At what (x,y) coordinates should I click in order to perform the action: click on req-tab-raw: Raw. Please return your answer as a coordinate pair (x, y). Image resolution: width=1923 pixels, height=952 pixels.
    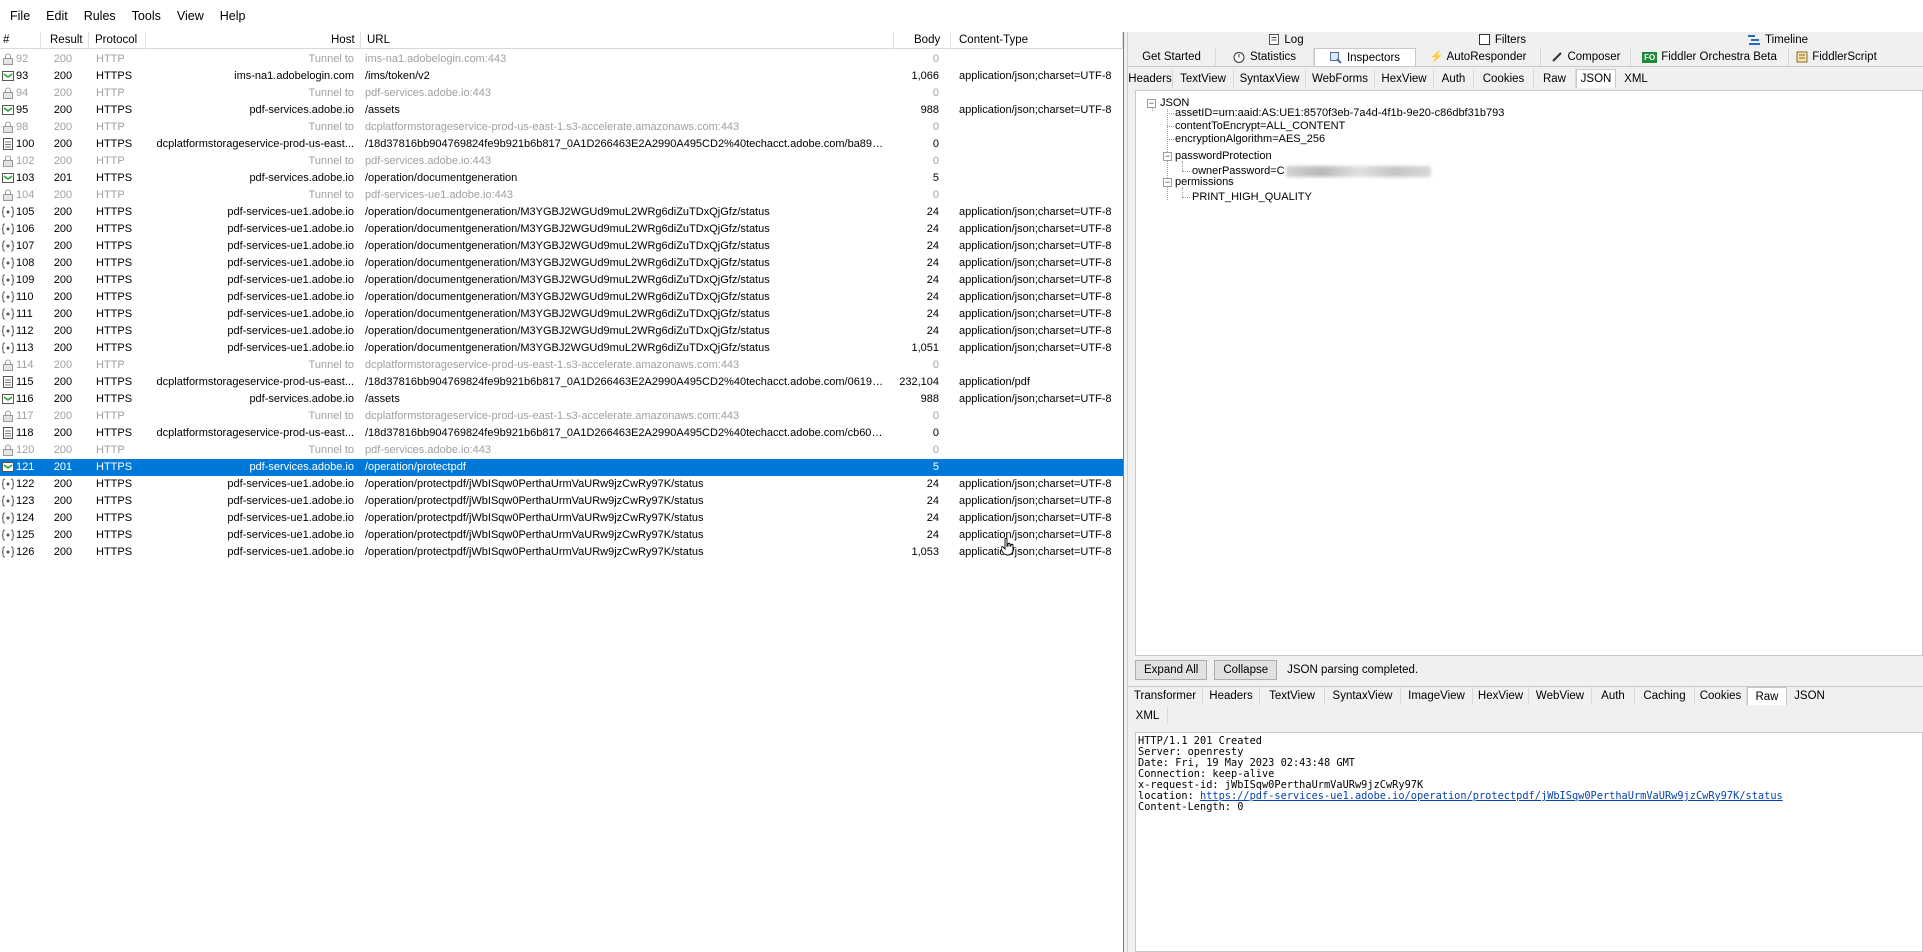
    Looking at the image, I should click on (1555, 78).